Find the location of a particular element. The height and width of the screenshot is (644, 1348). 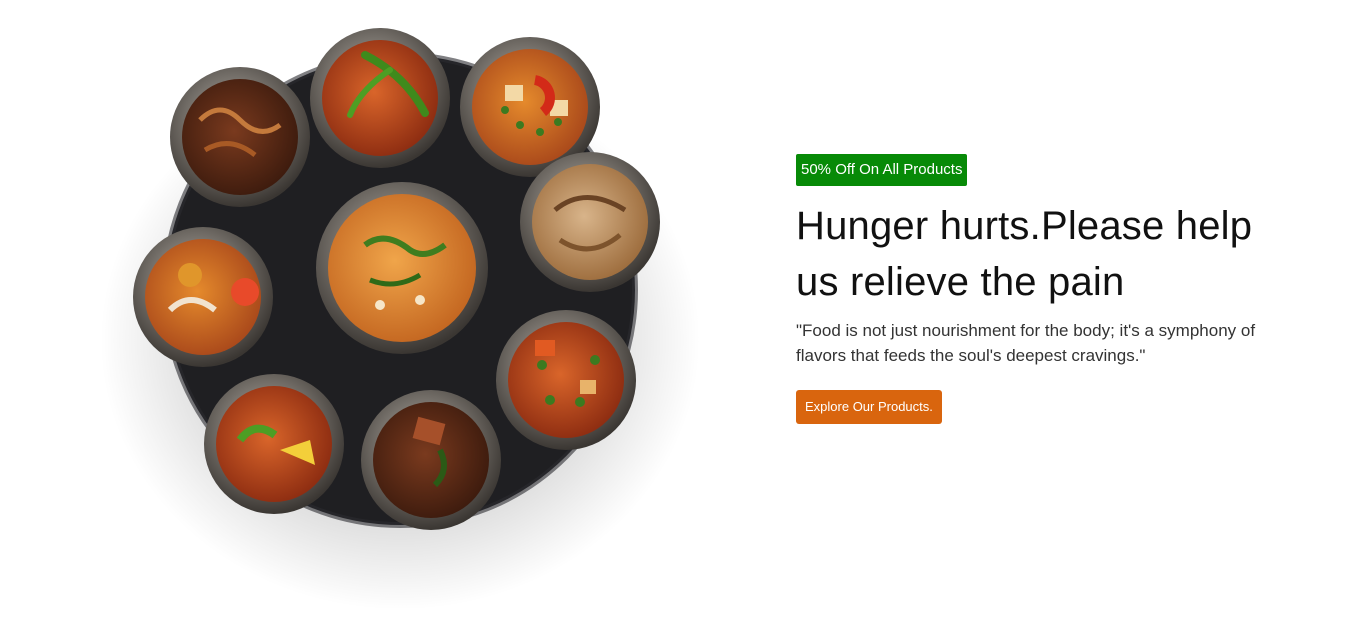

bowl-top-left is located at coordinates (240, 137).